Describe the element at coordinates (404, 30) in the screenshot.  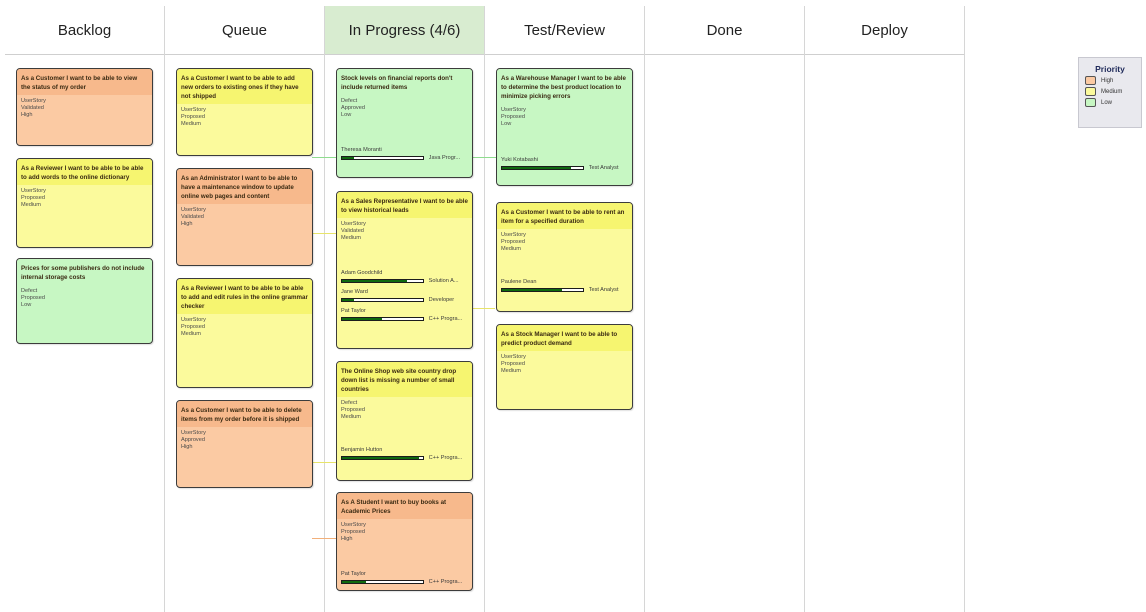
I see `column-header-in-progress: In Progress (4/6)` at that location.